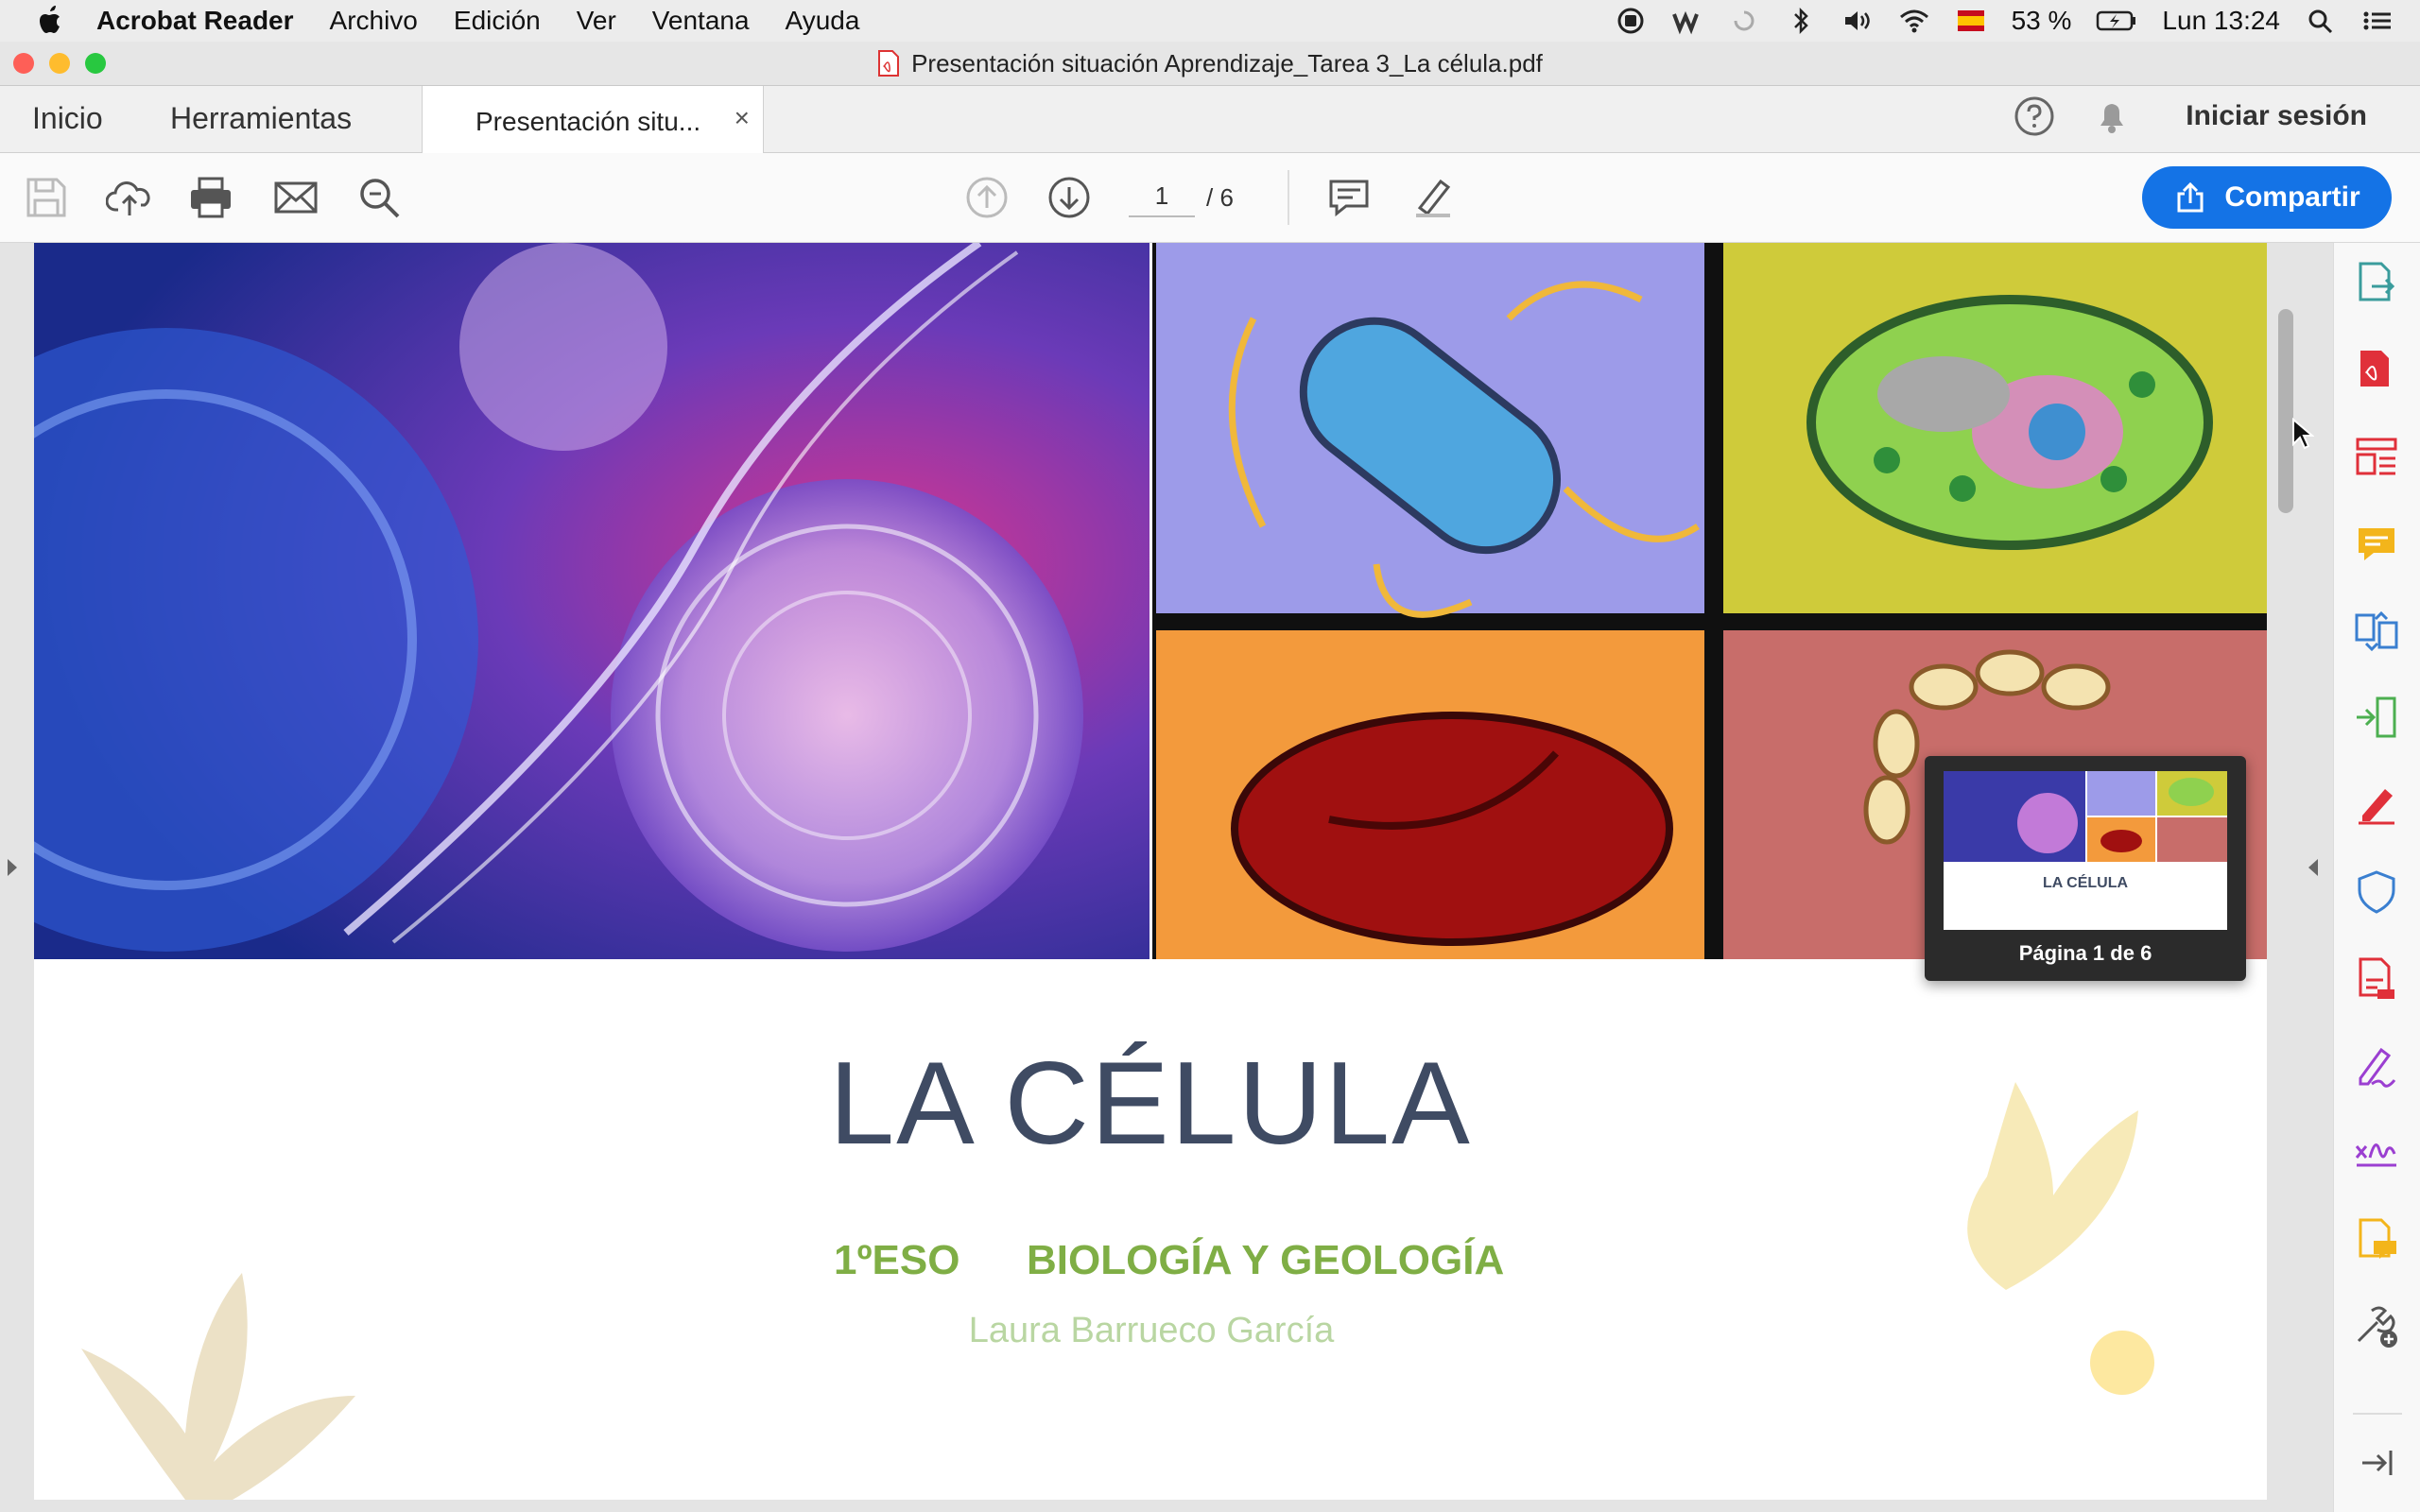 The height and width of the screenshot is (1512, 2420). What do you see at coordinates (1266, 1260) in the screenshot?
I see `document-subject: BIOLOGÍA Y GEOLOGÍA` at bounding box center [1266, 1260].